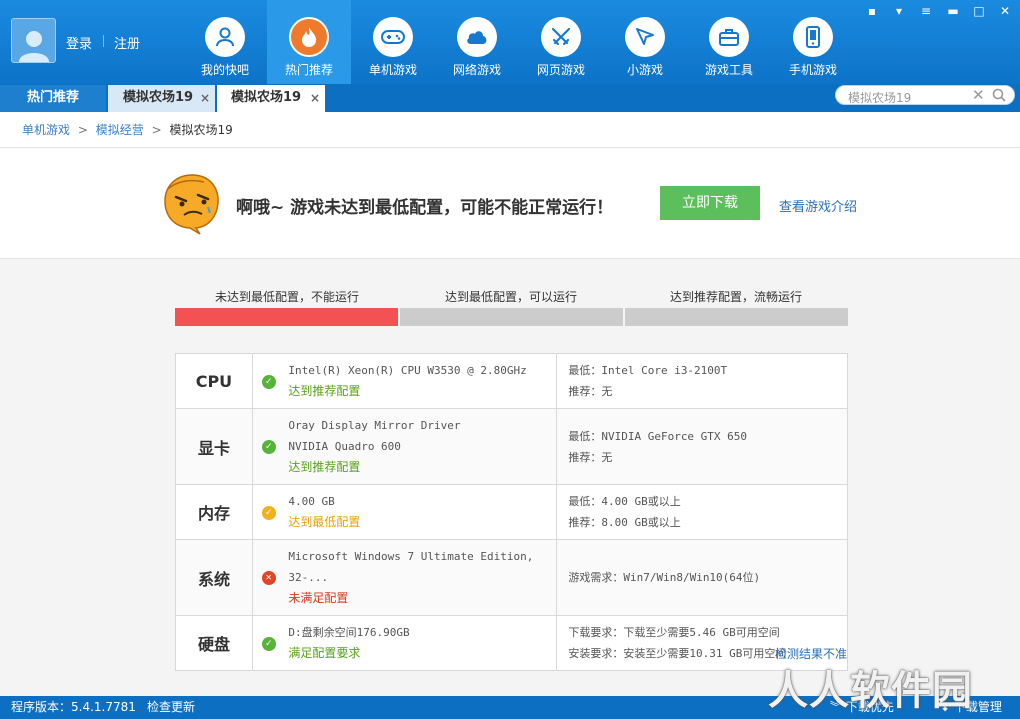  I want to click on spec-req: 游戏需求：Win7/Win8/Win10(64位), so click(664, 577).